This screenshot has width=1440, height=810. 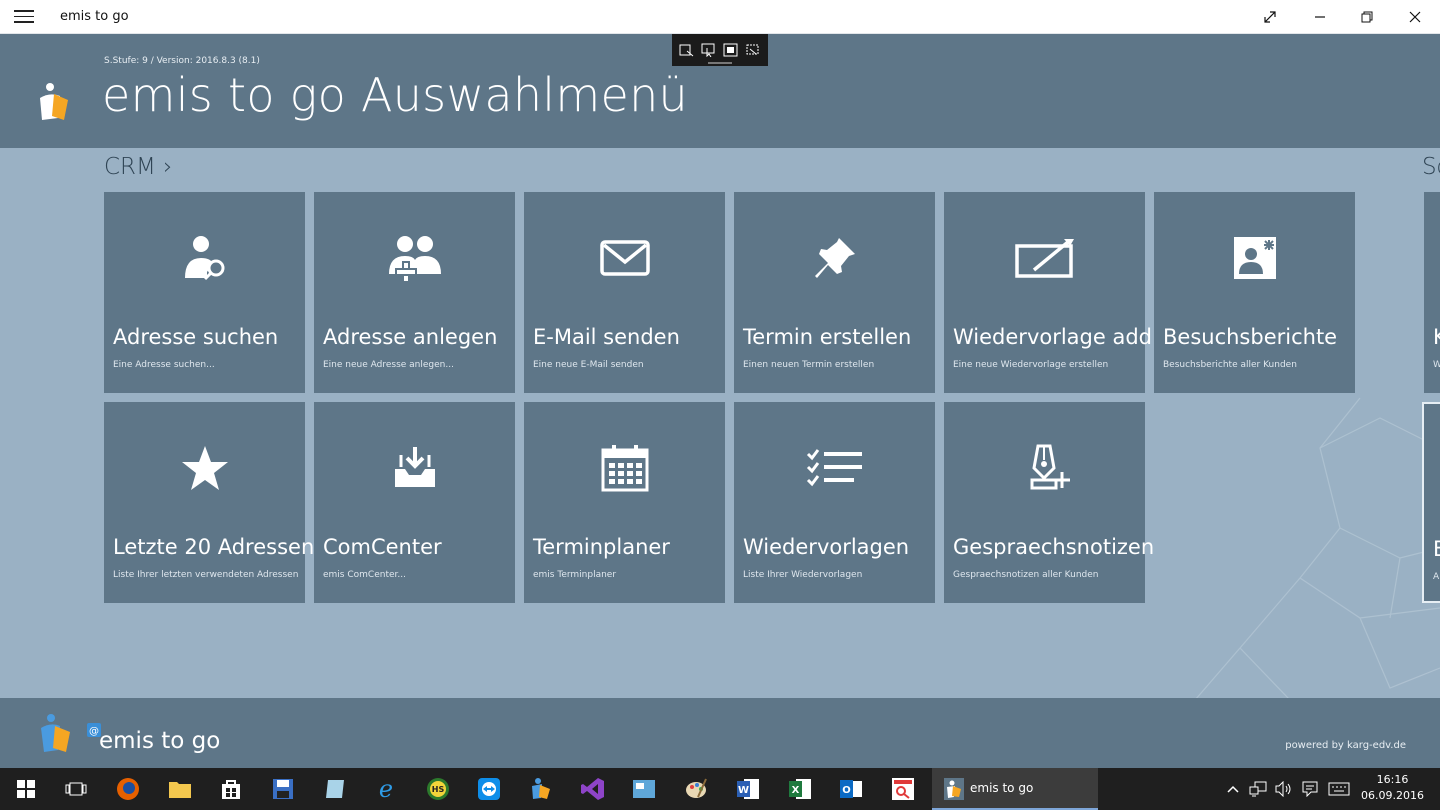 I want to click on minimize-icon, so click(x=1320, y=17).